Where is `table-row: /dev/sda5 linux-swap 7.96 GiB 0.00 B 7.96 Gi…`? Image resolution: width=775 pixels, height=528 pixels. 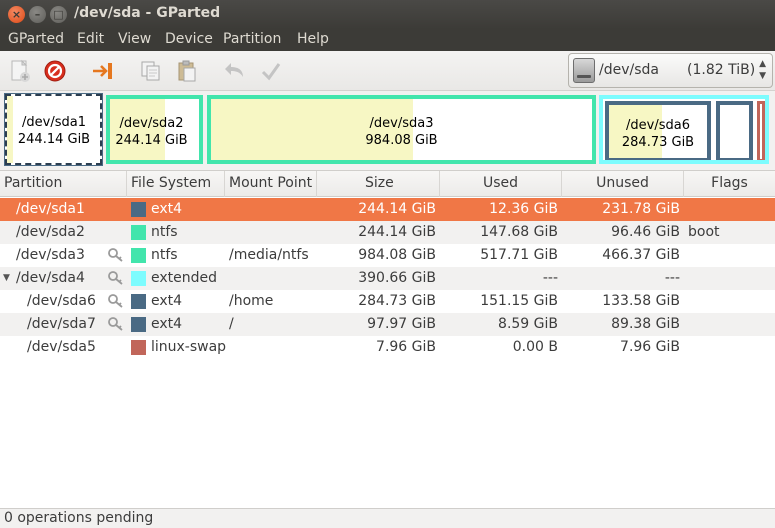 table-row: /dev/sda5 linux-swap 7.96 GiB 0.00 B 7.96 Gi… is located at coordinates (387, 347).